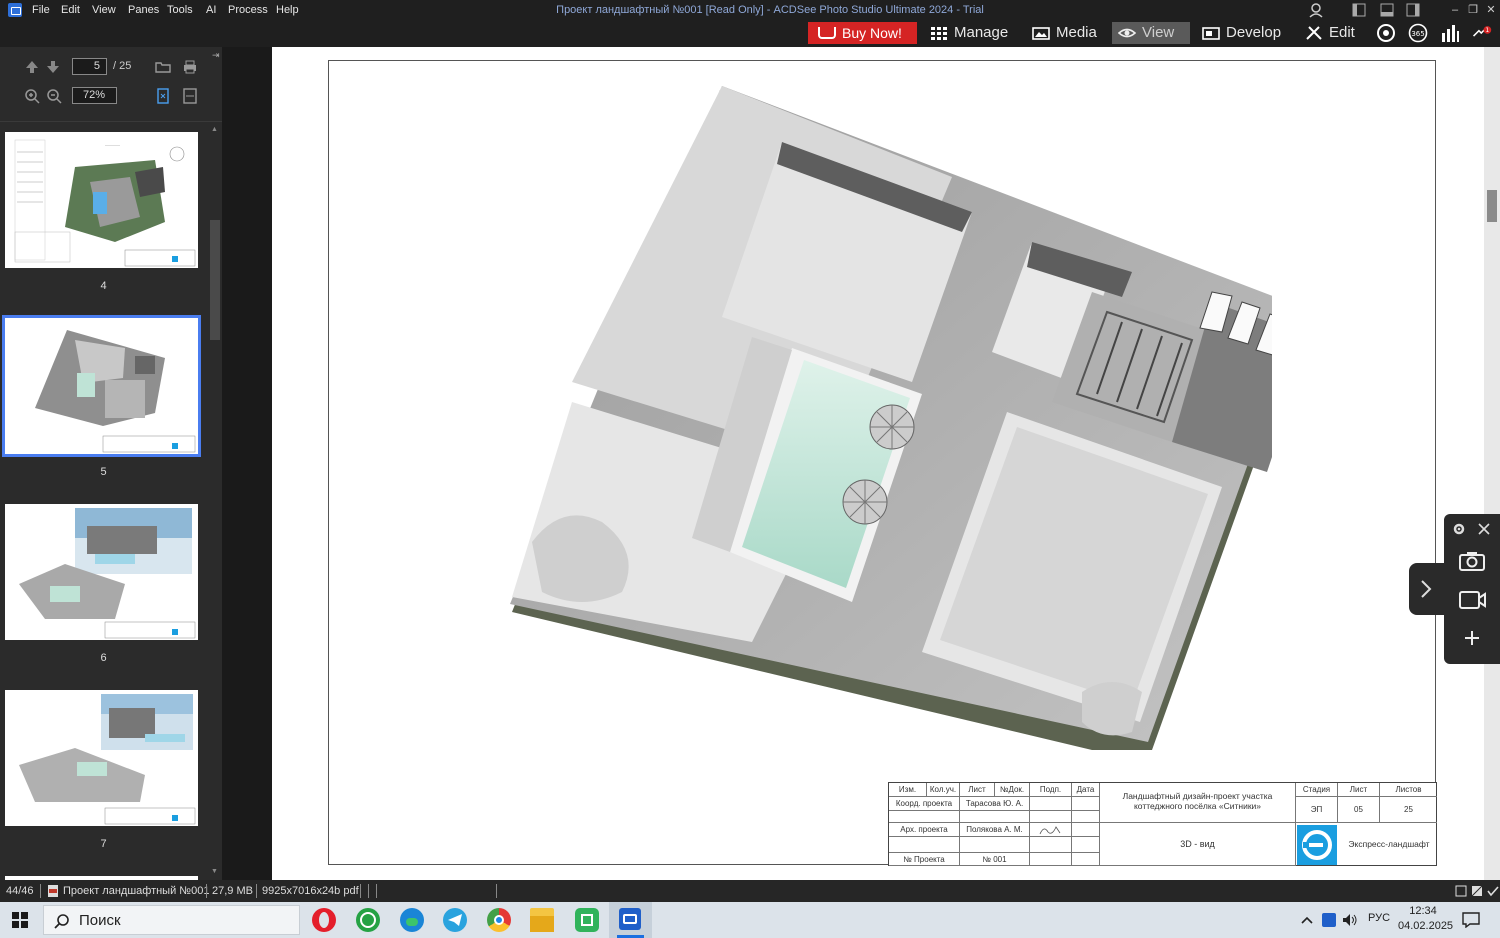  What do you see at coordinates (101, 200) in the screenshot?
I see `page-thumbnail-4: —————` at bounding box center [101, 200].